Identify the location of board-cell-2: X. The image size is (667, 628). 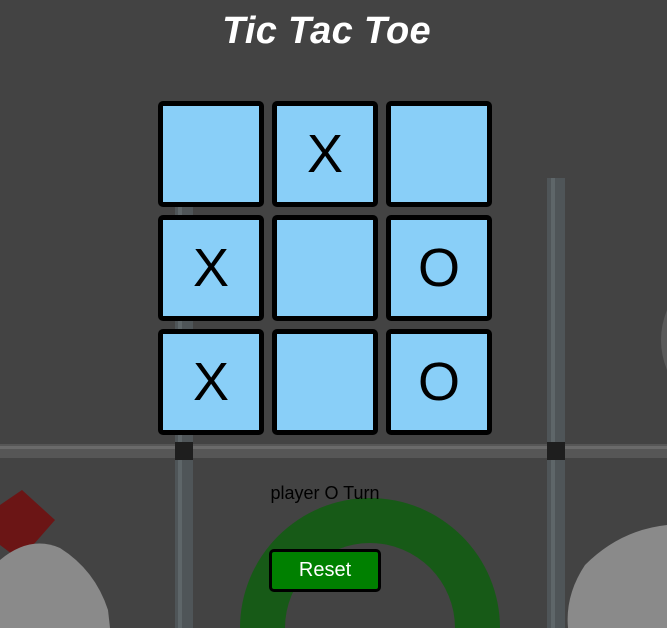
(325, 154).